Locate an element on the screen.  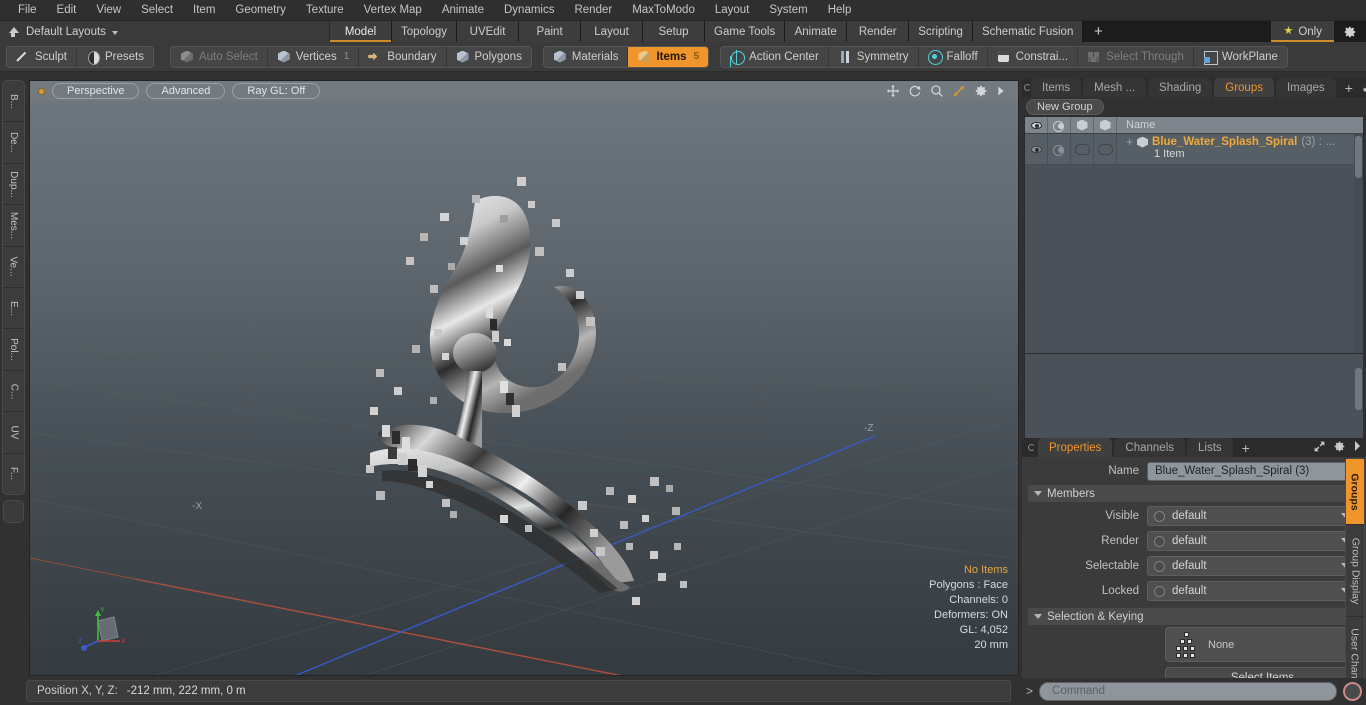
layout-tab-paint: Paint is located at coordinates (550, 31).